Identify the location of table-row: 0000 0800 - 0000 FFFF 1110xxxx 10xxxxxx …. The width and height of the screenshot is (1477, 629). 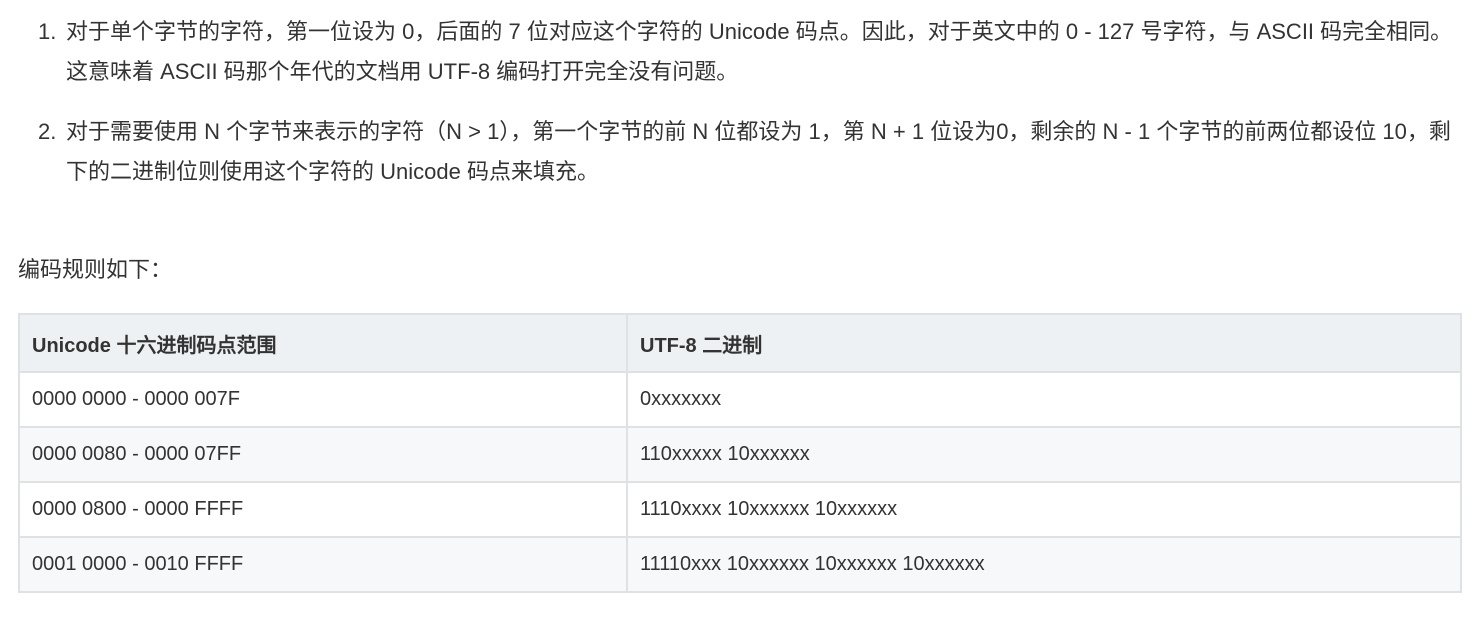
(740, 509).